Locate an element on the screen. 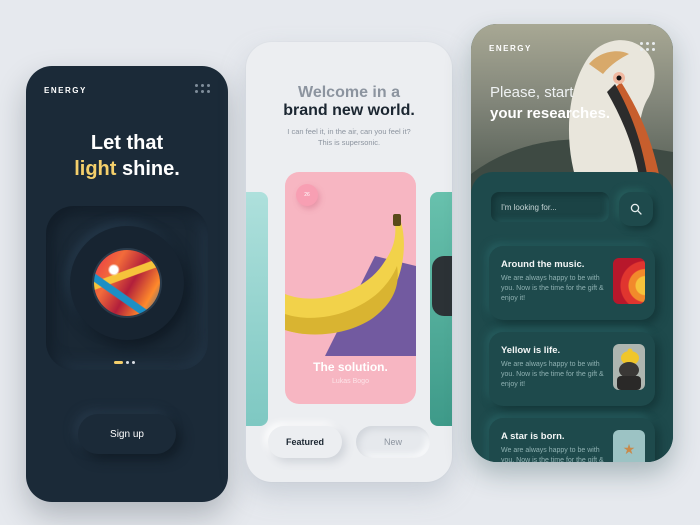  featured-card: 26 The solution. Lukas Bogo is located at coordinates (350, 288).